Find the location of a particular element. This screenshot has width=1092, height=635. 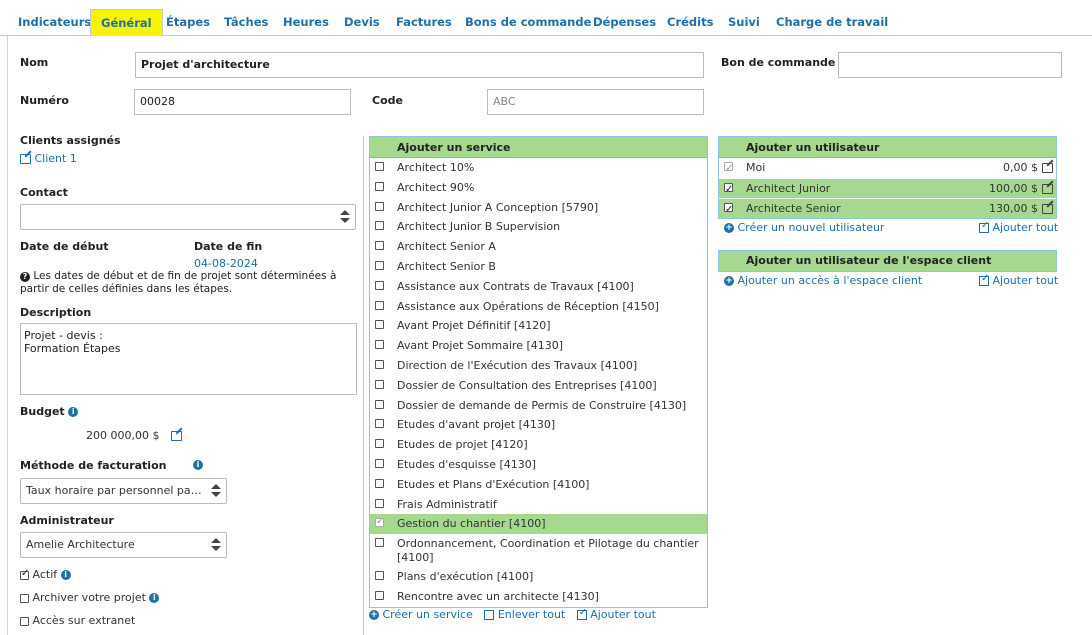

edit-budget-icon is located at coordinates (176, 436).